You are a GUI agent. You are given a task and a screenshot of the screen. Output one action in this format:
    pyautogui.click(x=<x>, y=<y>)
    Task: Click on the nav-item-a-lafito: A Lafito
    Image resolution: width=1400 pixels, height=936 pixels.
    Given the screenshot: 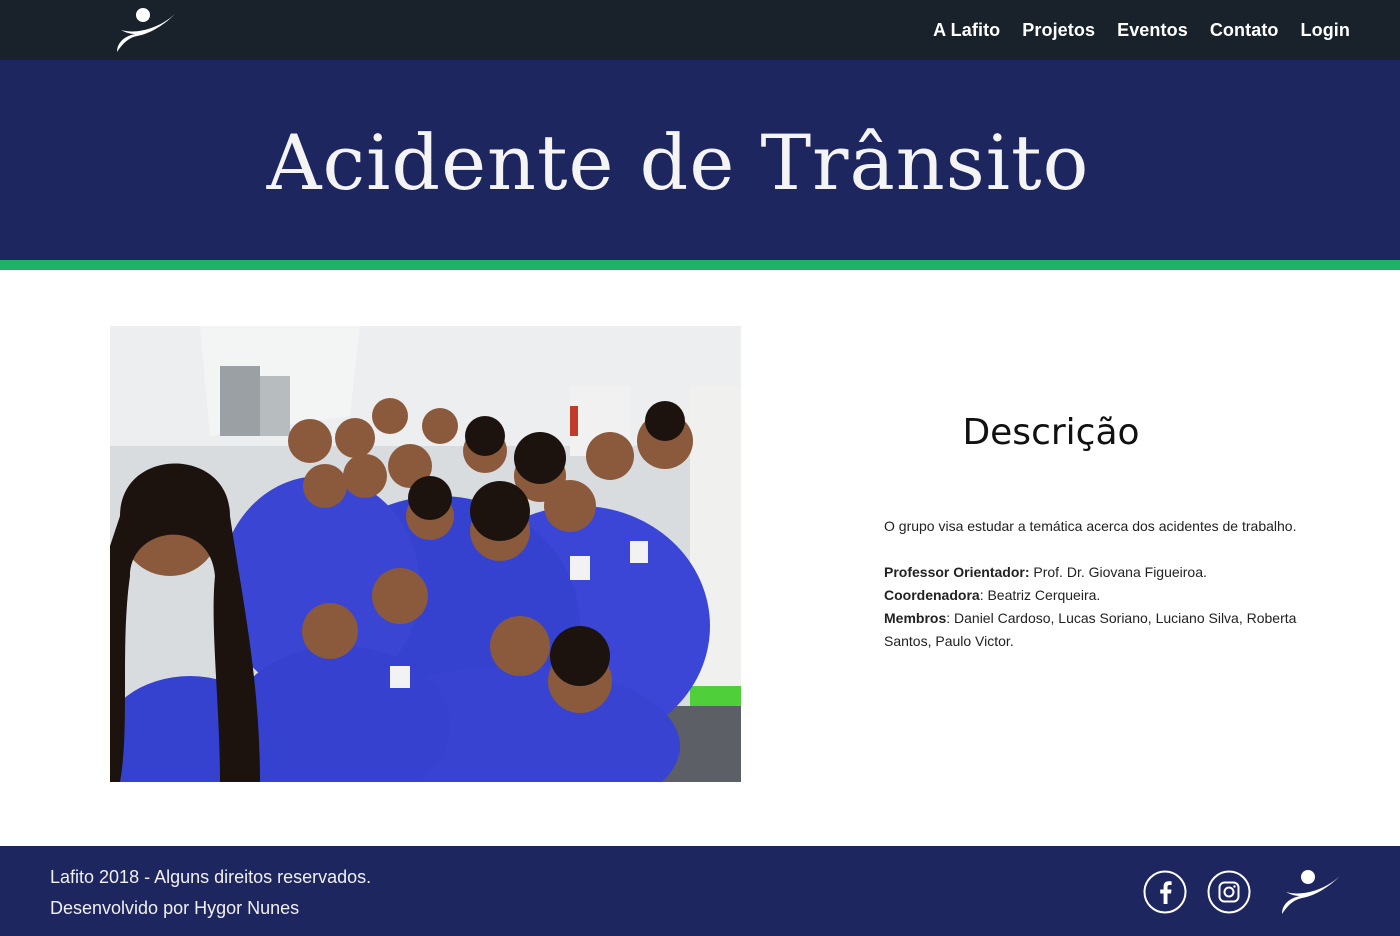 What is the action you would take?
    pyautogui.click(x=966, y=30)
    